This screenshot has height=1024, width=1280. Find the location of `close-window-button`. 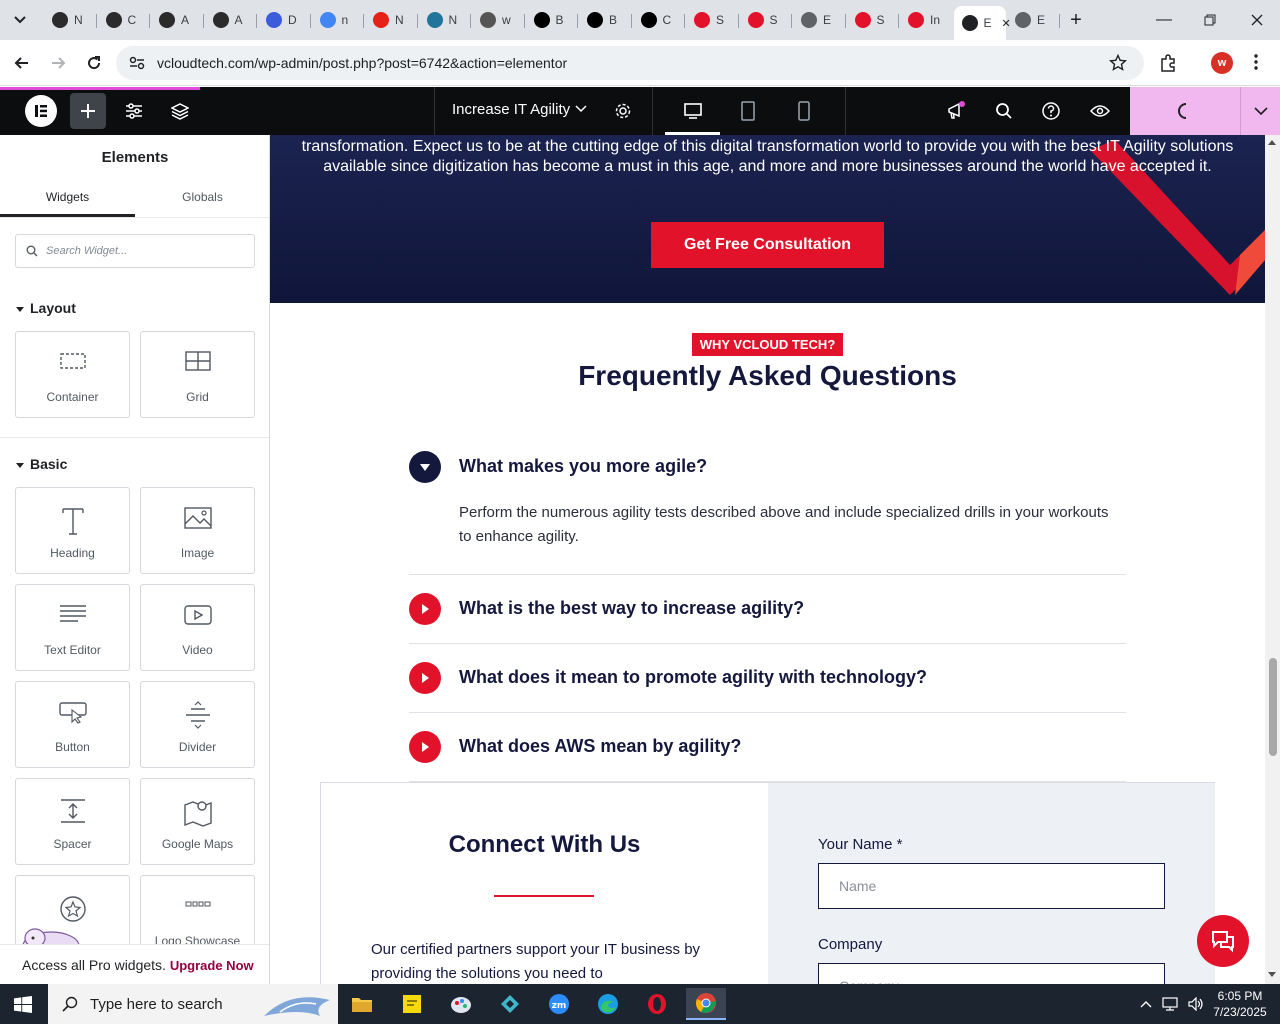

close-window-button is located at coordinates (1257, 20).